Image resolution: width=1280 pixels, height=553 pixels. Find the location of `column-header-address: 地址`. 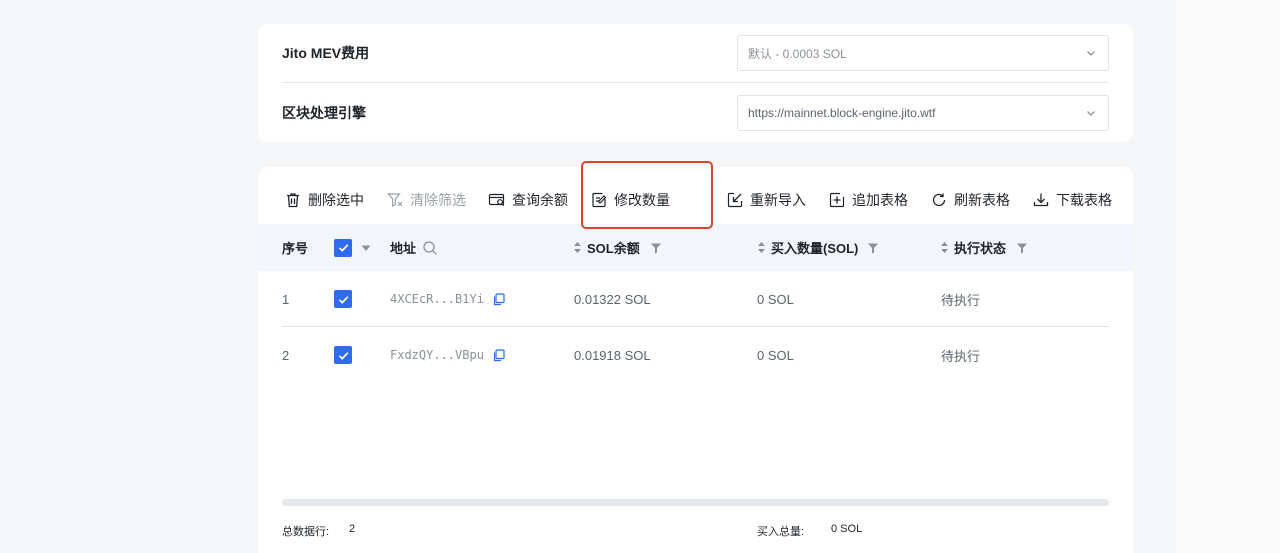

column-header-address: 地址 is located at coordinates (414, 247).